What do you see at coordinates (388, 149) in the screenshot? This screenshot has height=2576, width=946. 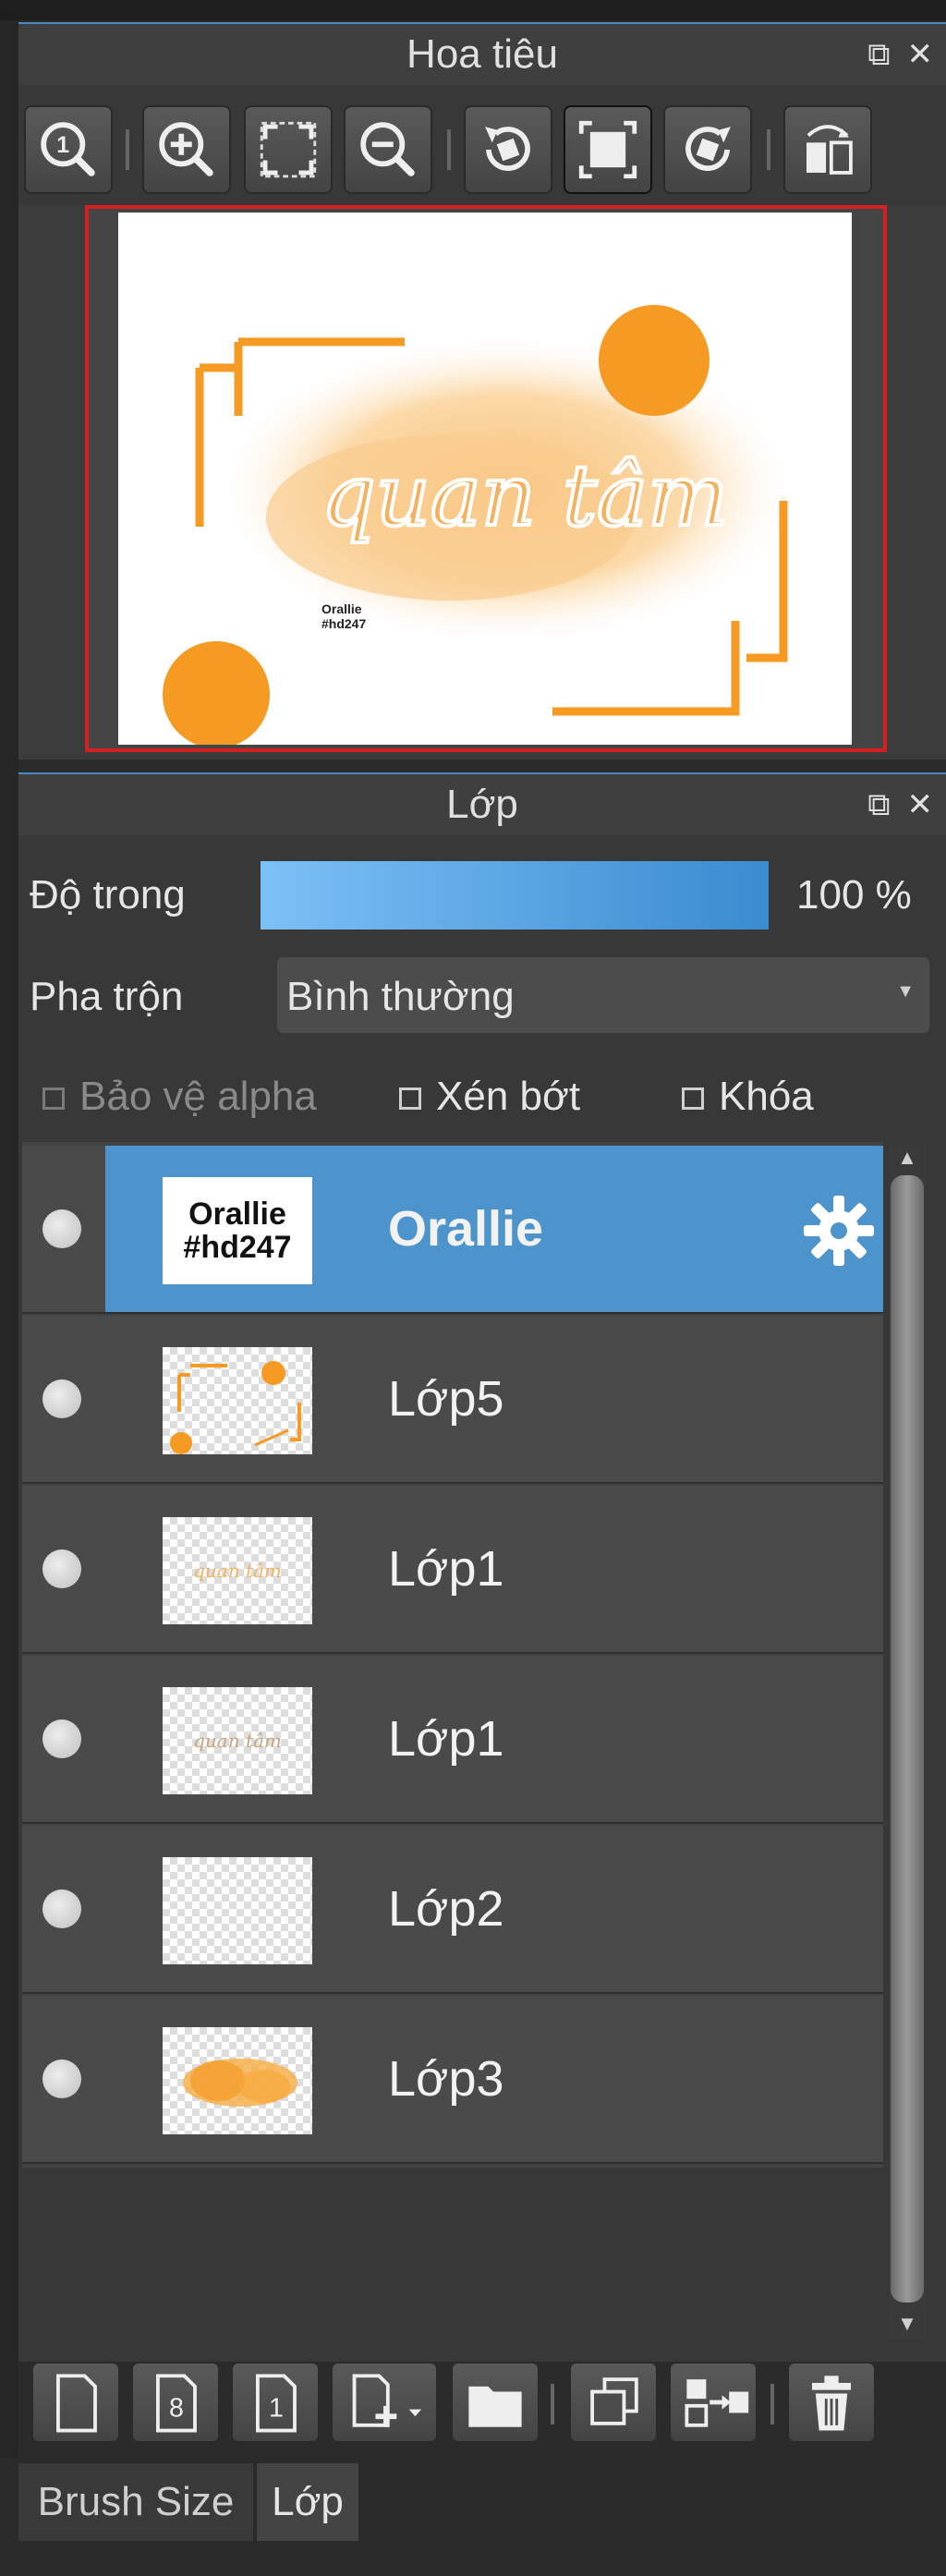 I see `zoom-out-icon` at bounding box center [388, 149].